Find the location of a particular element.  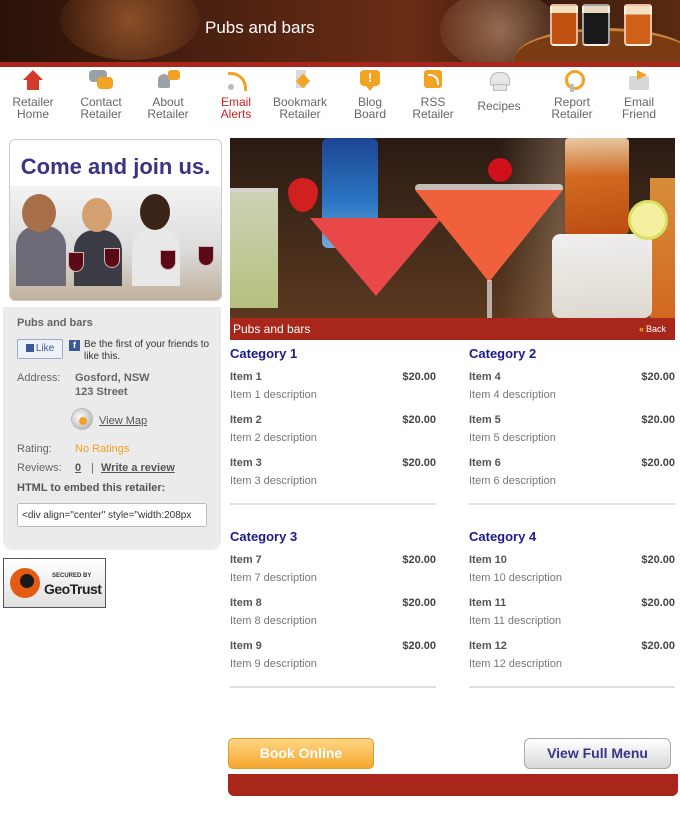

item-name: Item 4 is located at coordinates (485, 377).